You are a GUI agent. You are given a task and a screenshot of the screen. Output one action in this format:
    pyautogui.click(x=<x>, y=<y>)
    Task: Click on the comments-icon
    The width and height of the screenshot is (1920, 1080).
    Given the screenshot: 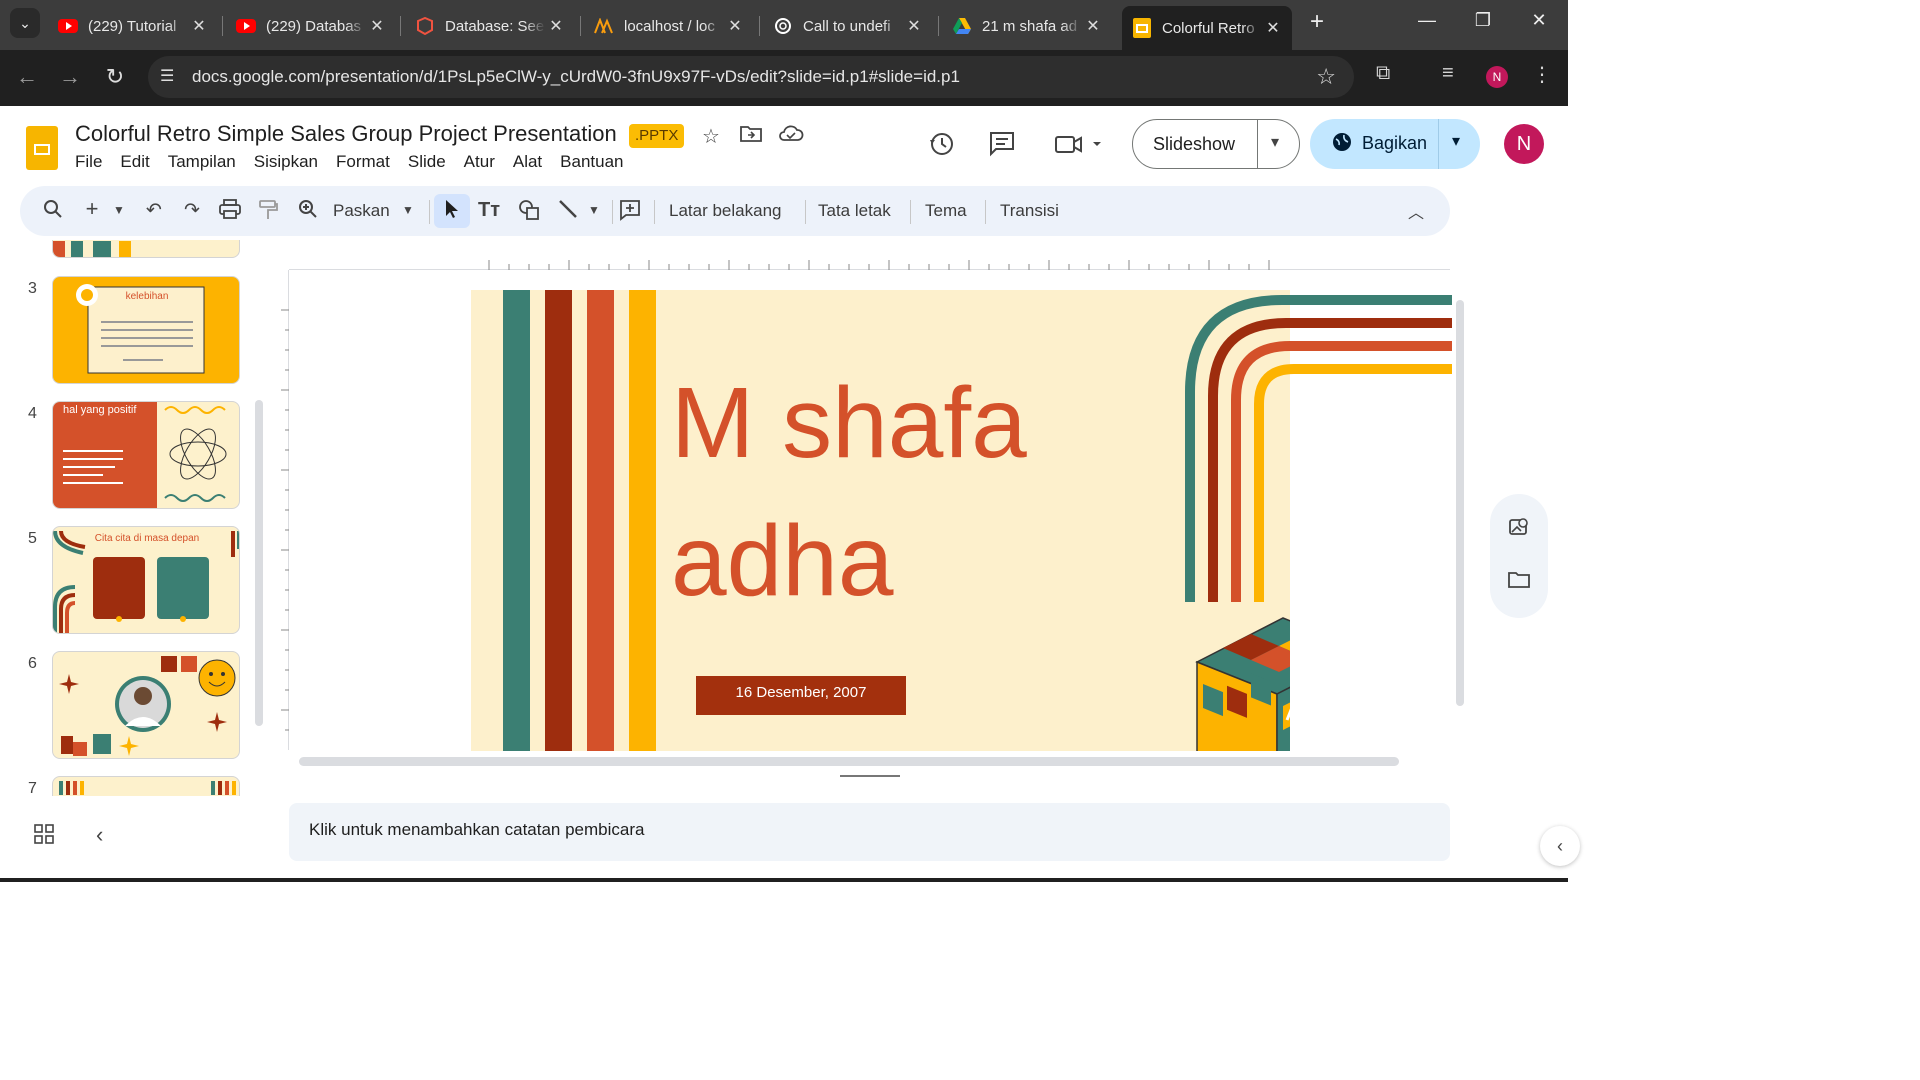 What is the action you would take?
    pyautogui.click(x=1002, y=147)
    